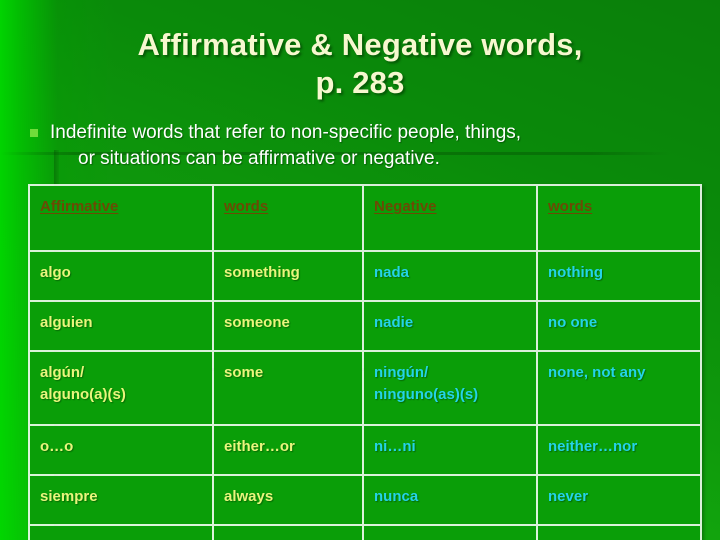 This screenshot has height=540, width=720. What do you see at coordinates (360, 44) in the screenshot?
I see `slide-title-line-1: Affirmative & Negative words,` at bounding box center [360, 44].